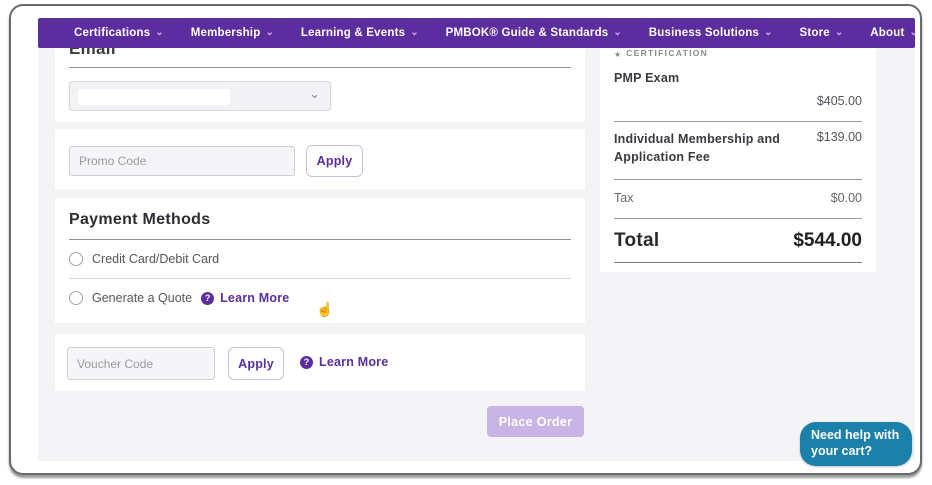 This screenshot has height=485, width=932. Describe the element at coordinates (839, 101) in the screenshot. I see `summary-item-price: $405.00` at that location.